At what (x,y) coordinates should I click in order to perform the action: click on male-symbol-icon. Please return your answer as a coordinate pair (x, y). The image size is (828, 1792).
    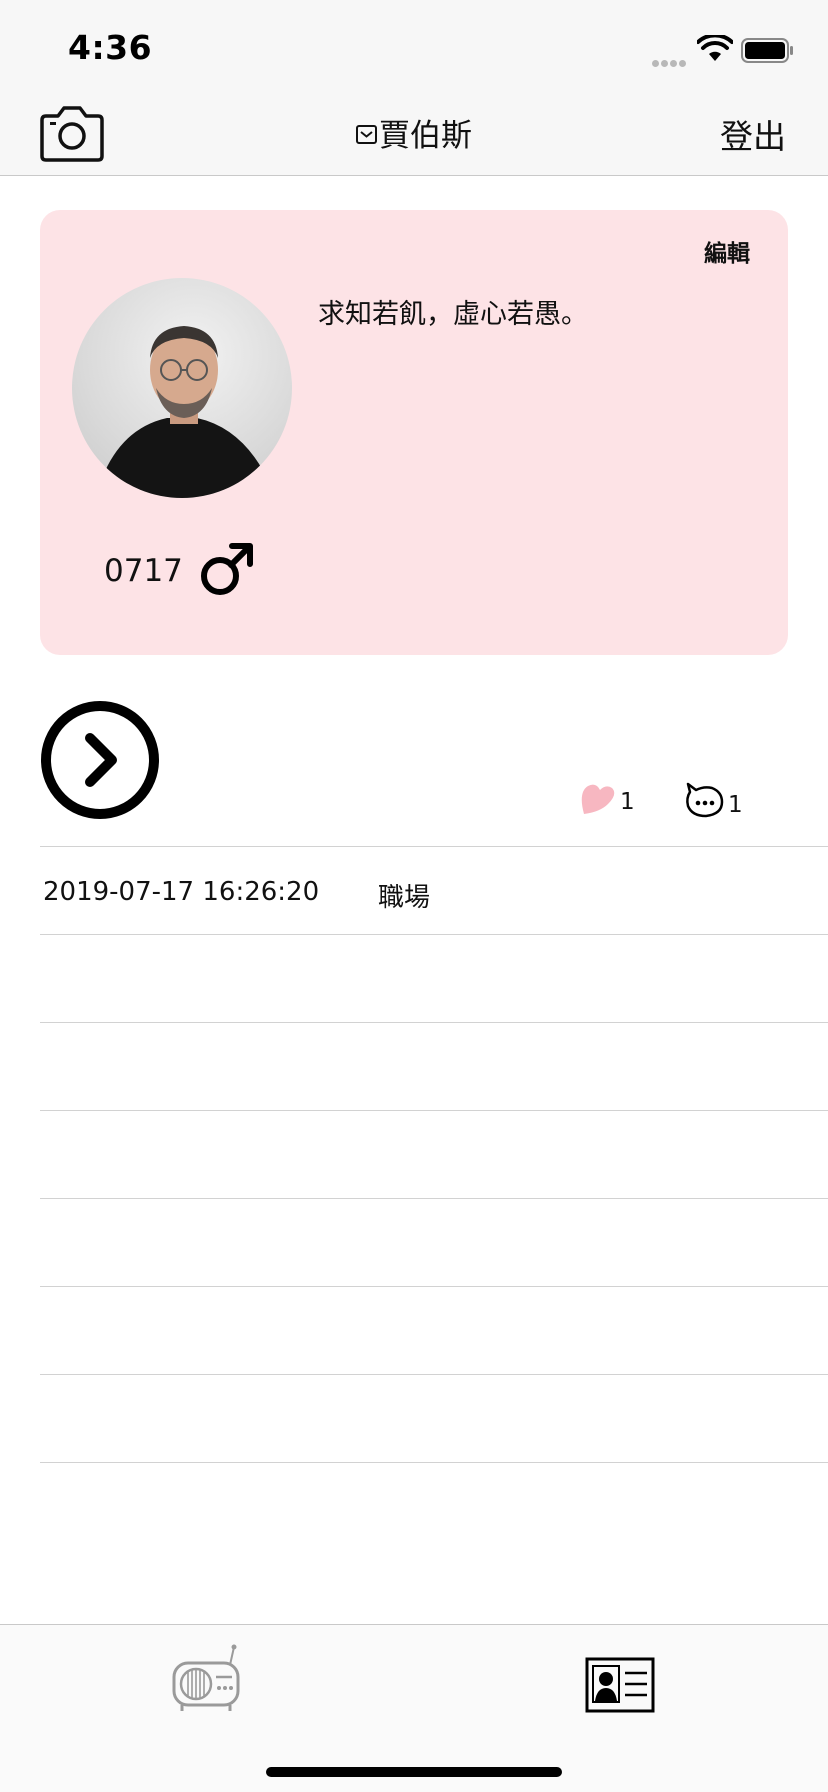
    Looking at the image, I should click on (227, 569).